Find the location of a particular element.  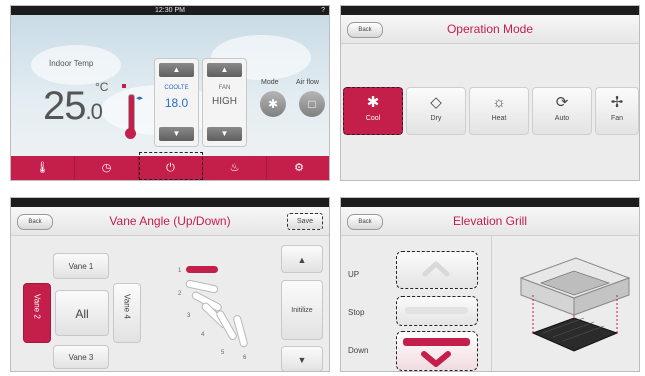

position-number: 1 is located at coordinates (180, 271).